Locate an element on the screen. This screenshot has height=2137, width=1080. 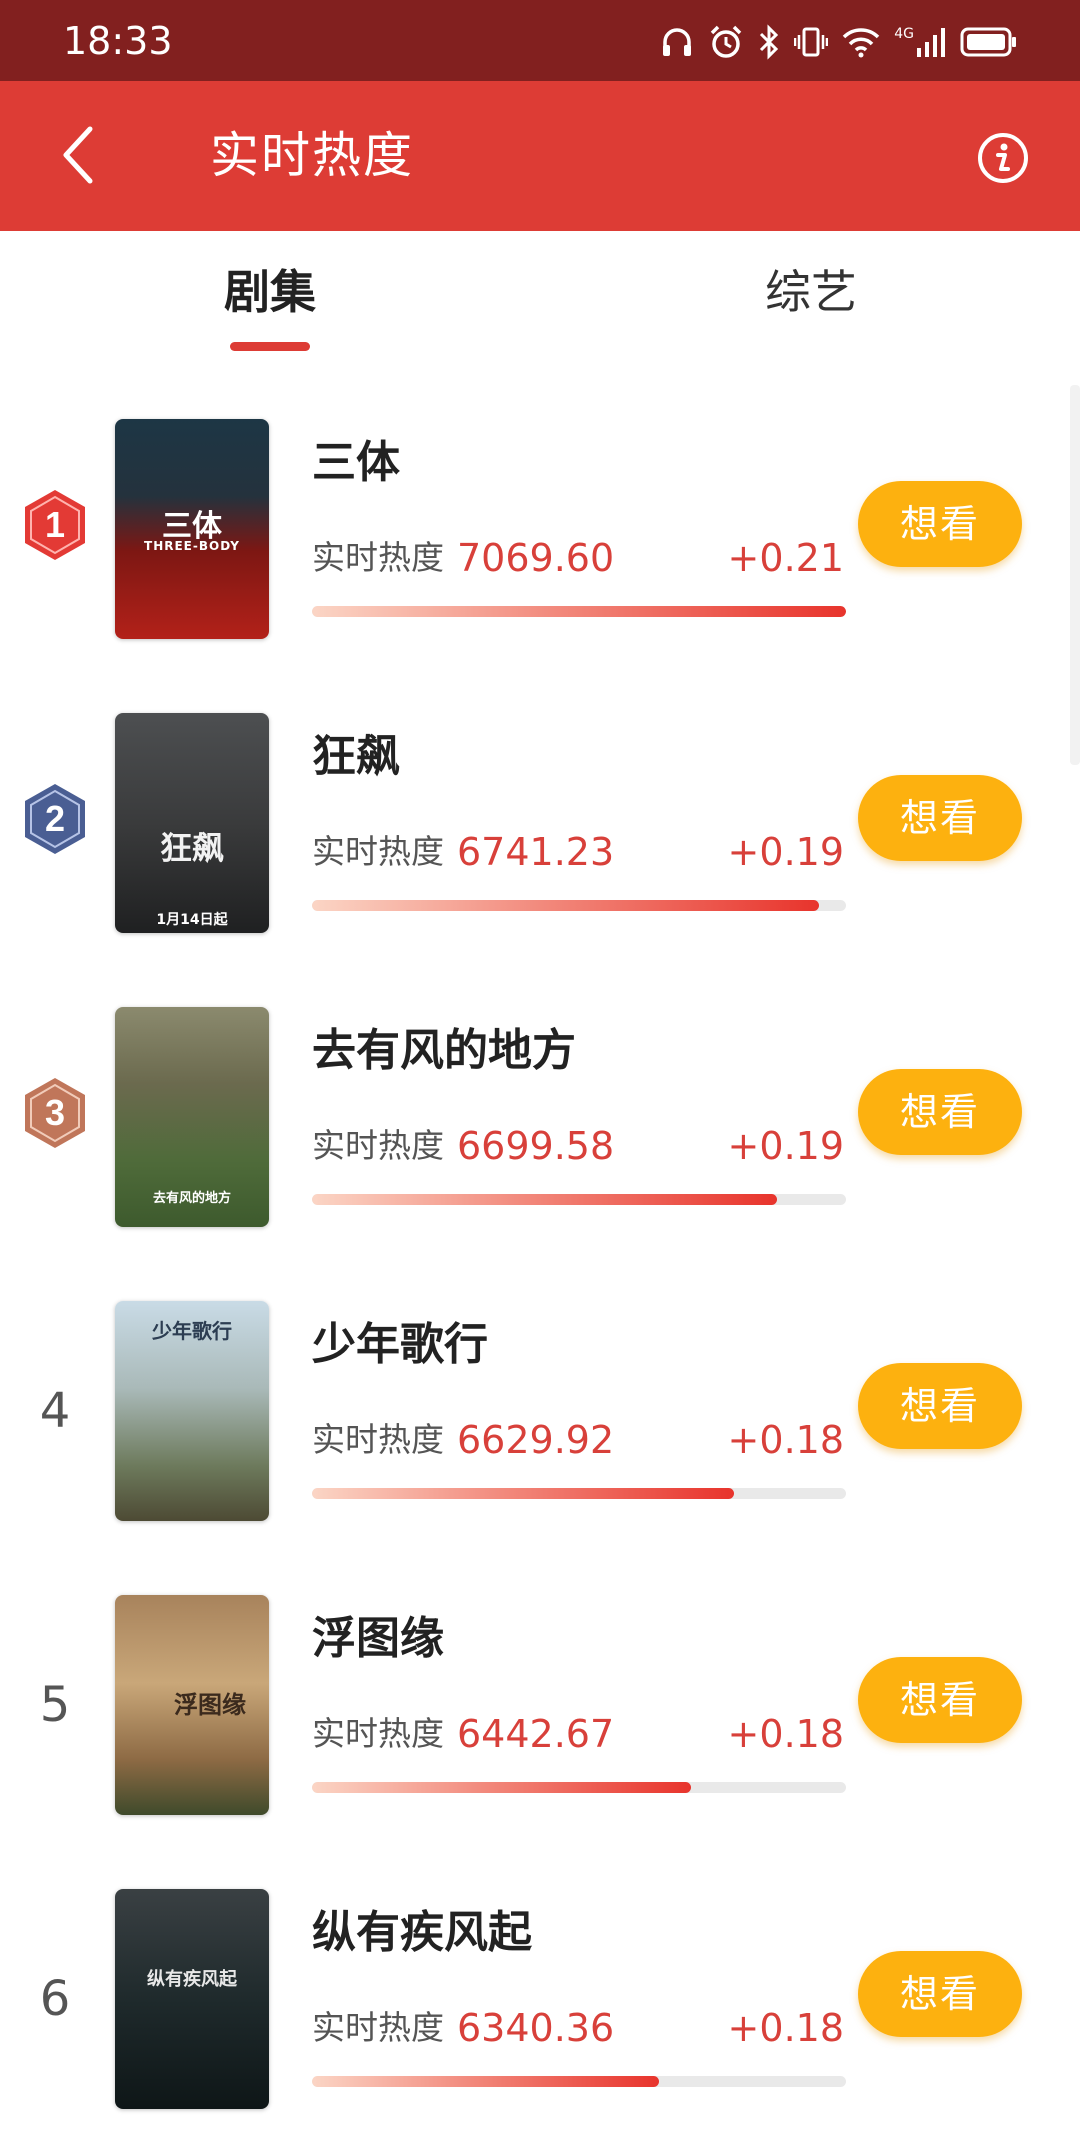
poster-subtitle: THREE-BODY is located at coordinates (192, 546).